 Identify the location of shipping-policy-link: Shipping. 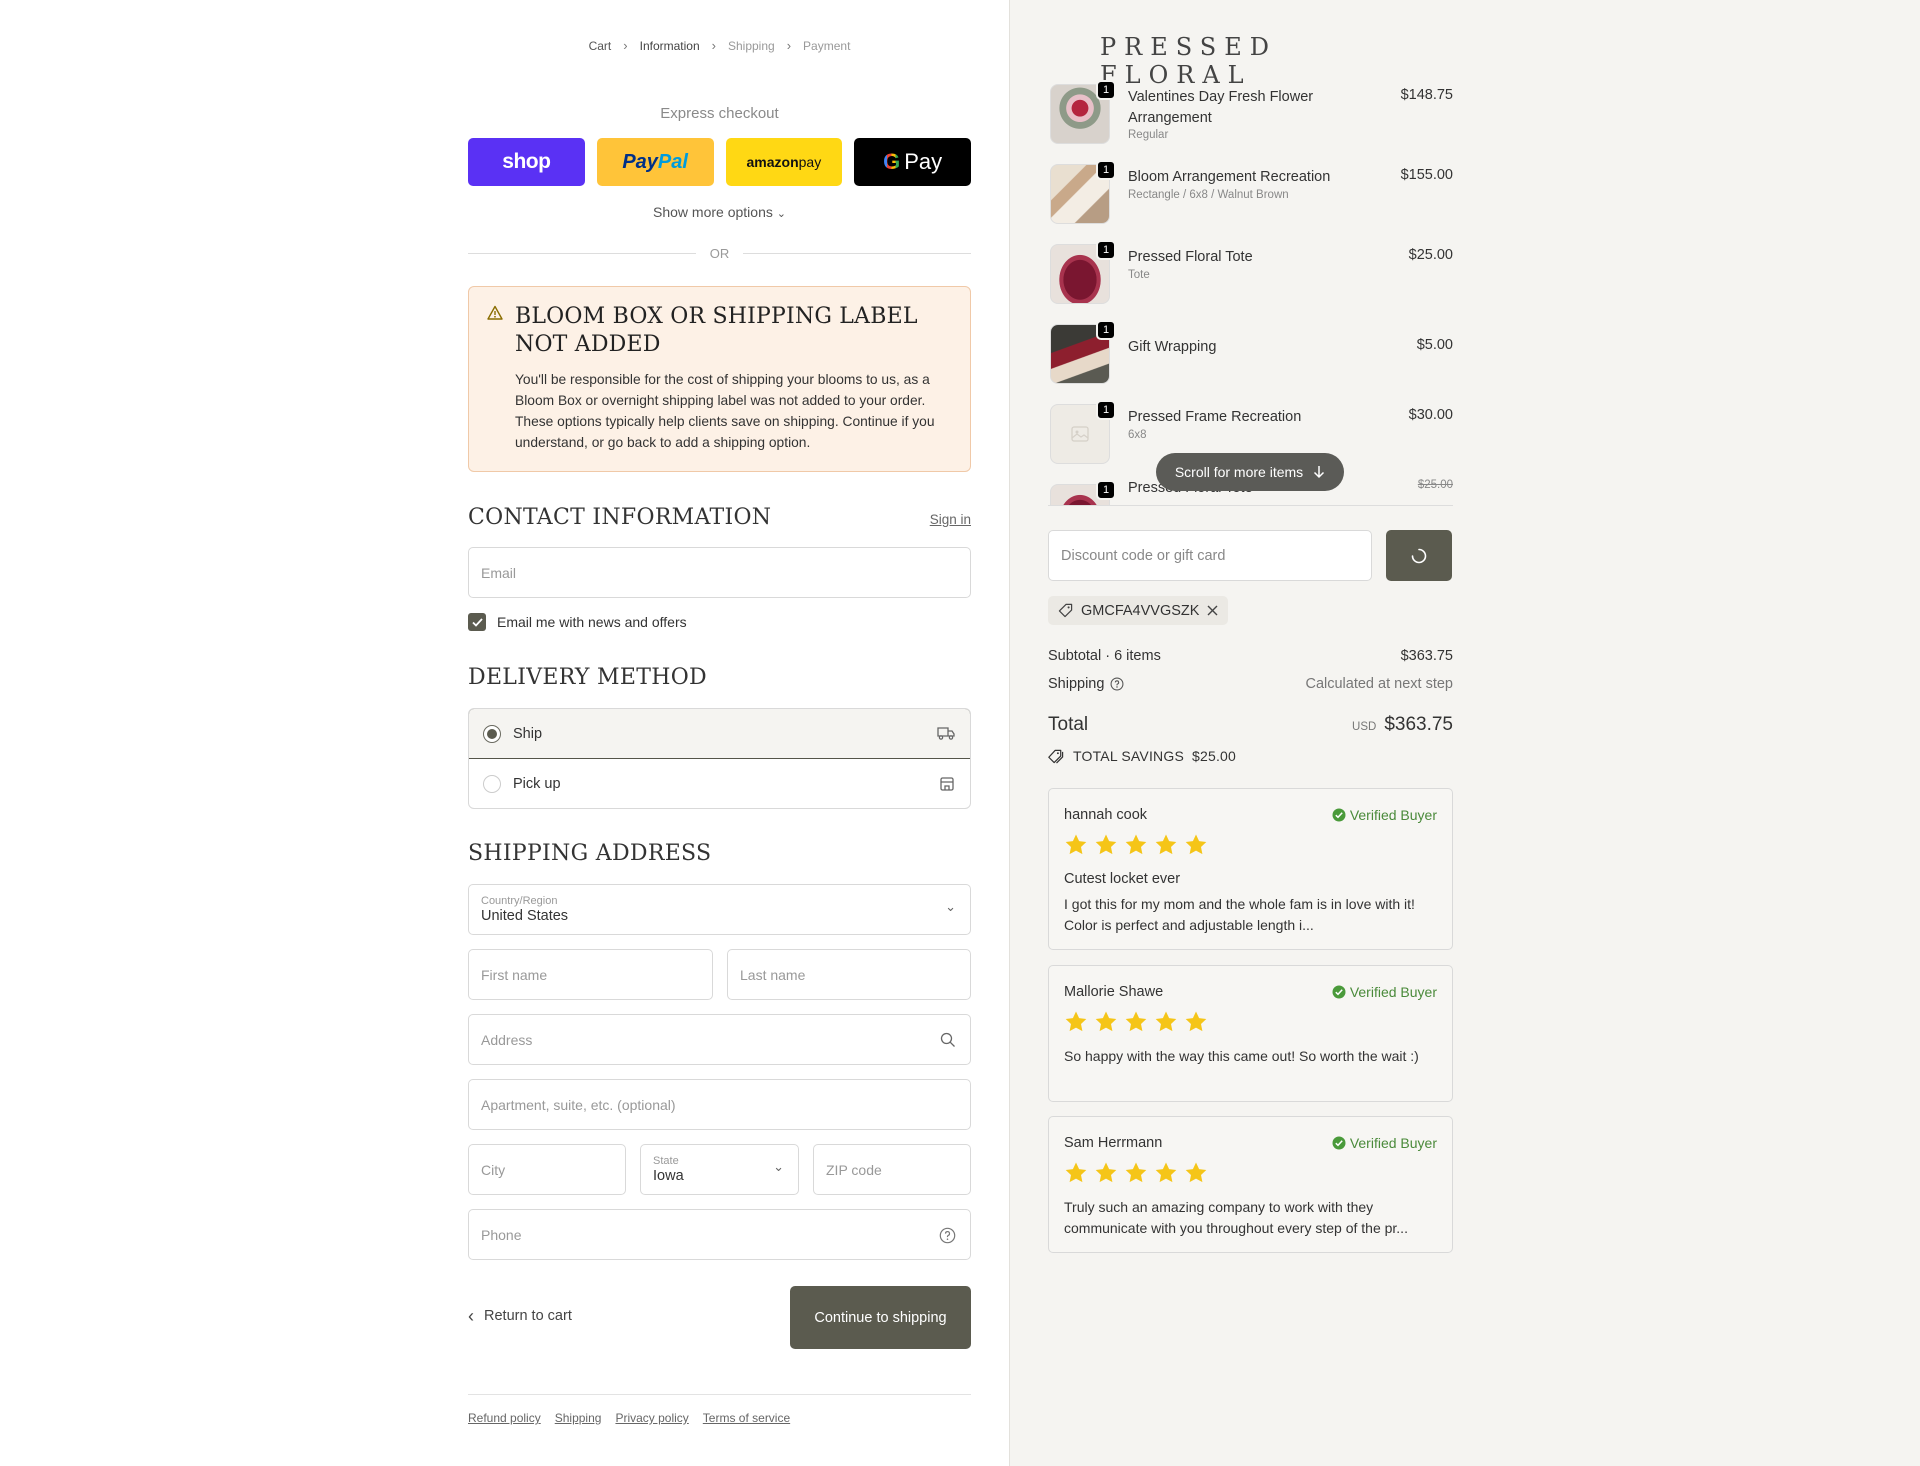
(578, 1418).